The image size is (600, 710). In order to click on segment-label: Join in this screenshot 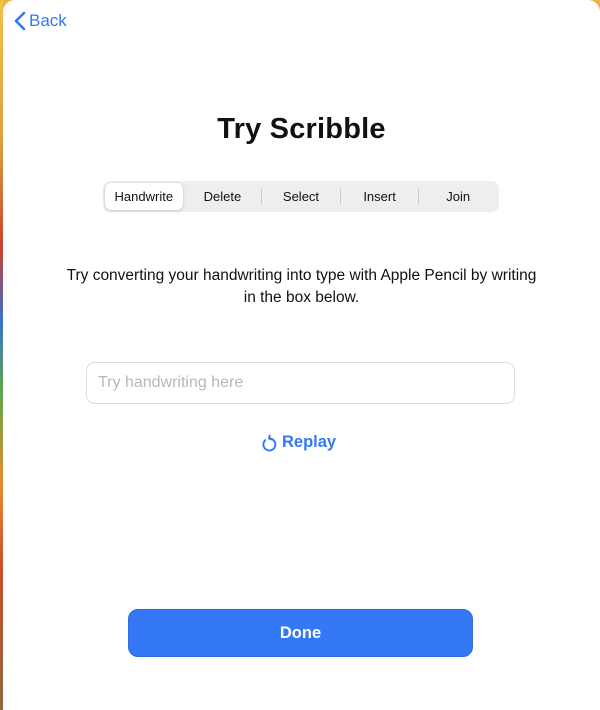, I will do `click(458, 196)`.